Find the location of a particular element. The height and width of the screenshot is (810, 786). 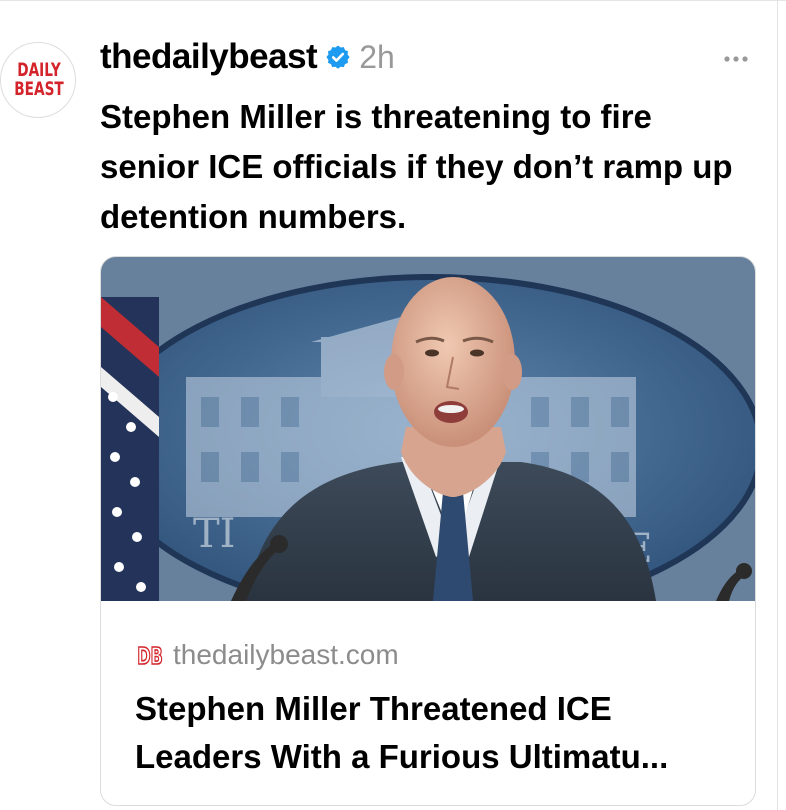

avatar-line-2: BEAST is located at coordinates (39, 89).